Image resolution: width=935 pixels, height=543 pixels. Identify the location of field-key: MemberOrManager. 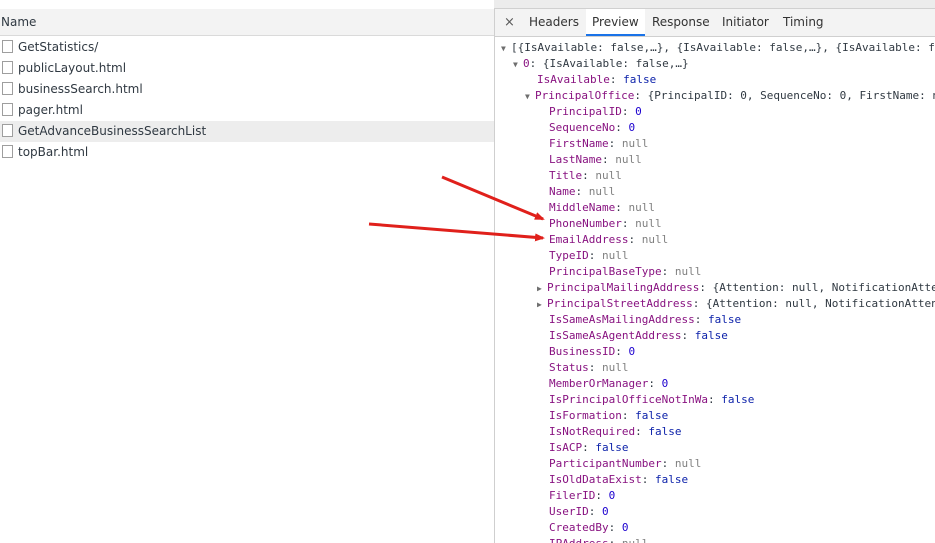
(599, 383).